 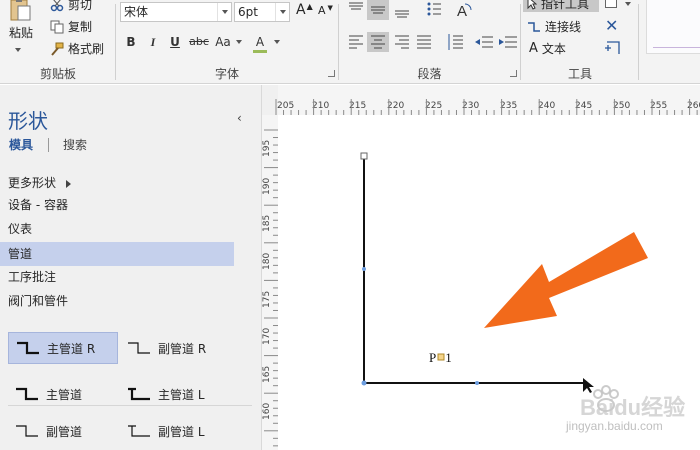 What do you see at coordinates (614, 426) in the screenshot?
I see `watermark-url: jingyan.baidu.com` at bounding box center [614, 426].